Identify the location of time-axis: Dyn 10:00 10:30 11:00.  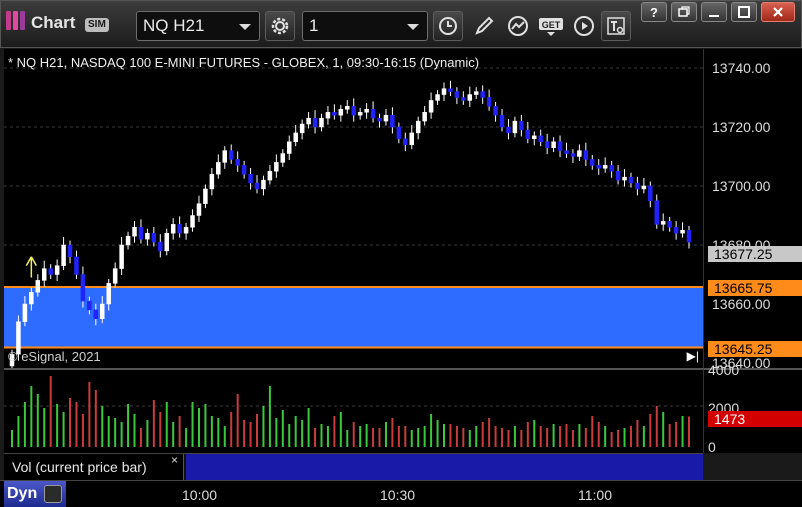
(401, 493).